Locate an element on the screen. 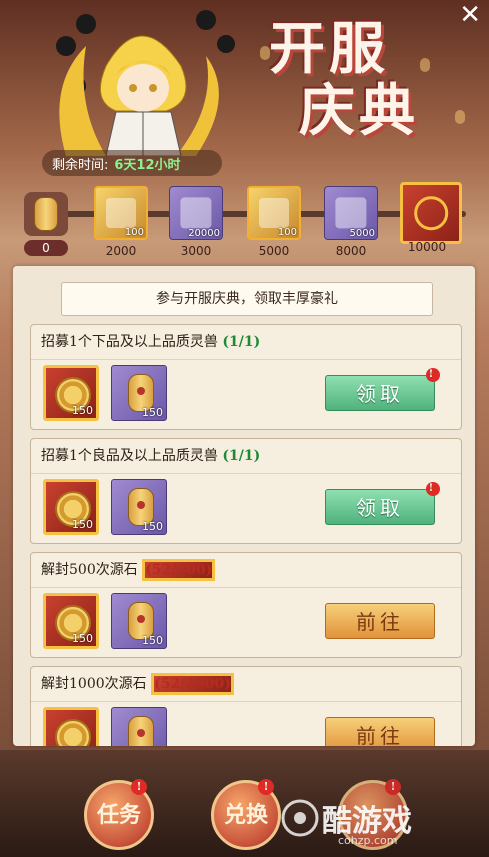 The height and width of the screenshot is (857, 489). page-title: 开服 庆典 is located at coordinates (364, 80).